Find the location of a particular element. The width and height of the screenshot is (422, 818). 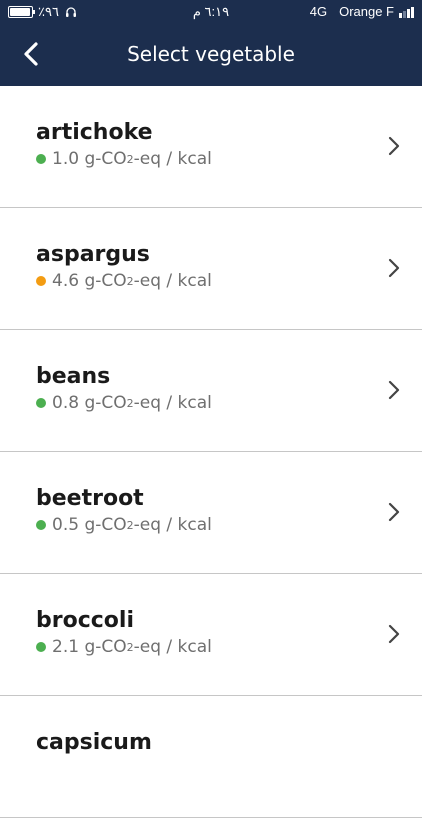

vegetable-name: beans is located at coordinates (73, 376).